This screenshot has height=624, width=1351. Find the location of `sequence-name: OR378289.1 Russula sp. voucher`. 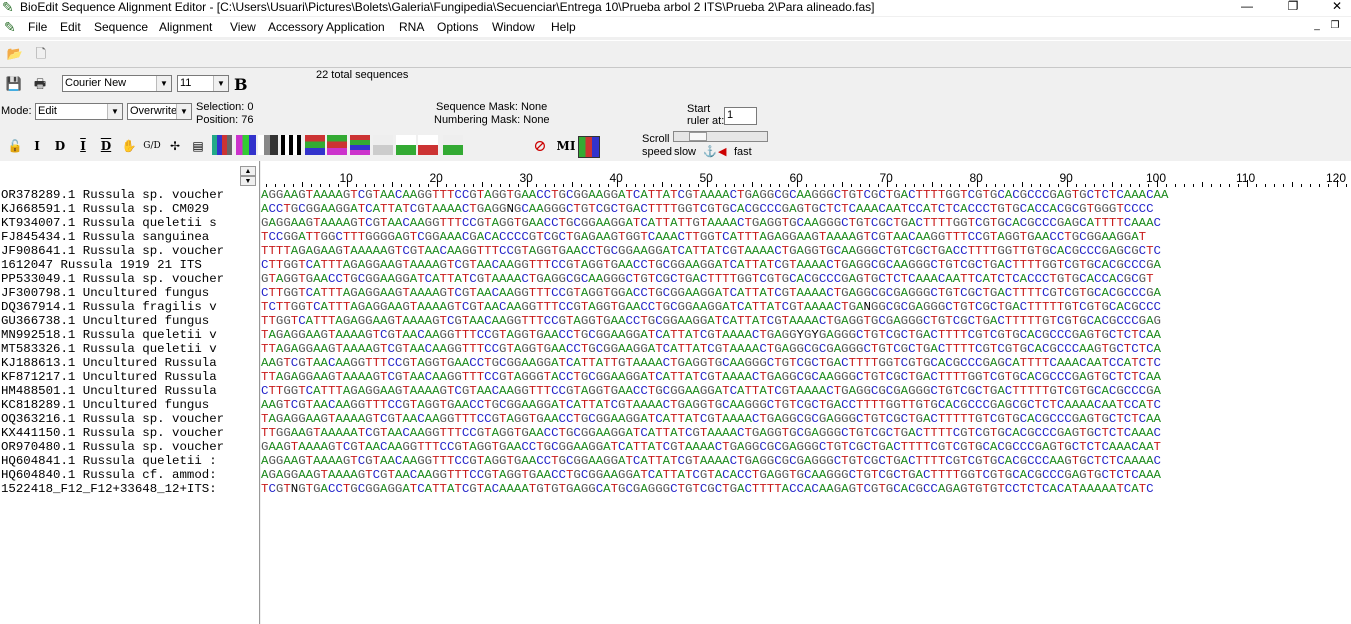

sequence-name: OR378289.1 Russula sp. voucher is located at coordinates (130, 195).